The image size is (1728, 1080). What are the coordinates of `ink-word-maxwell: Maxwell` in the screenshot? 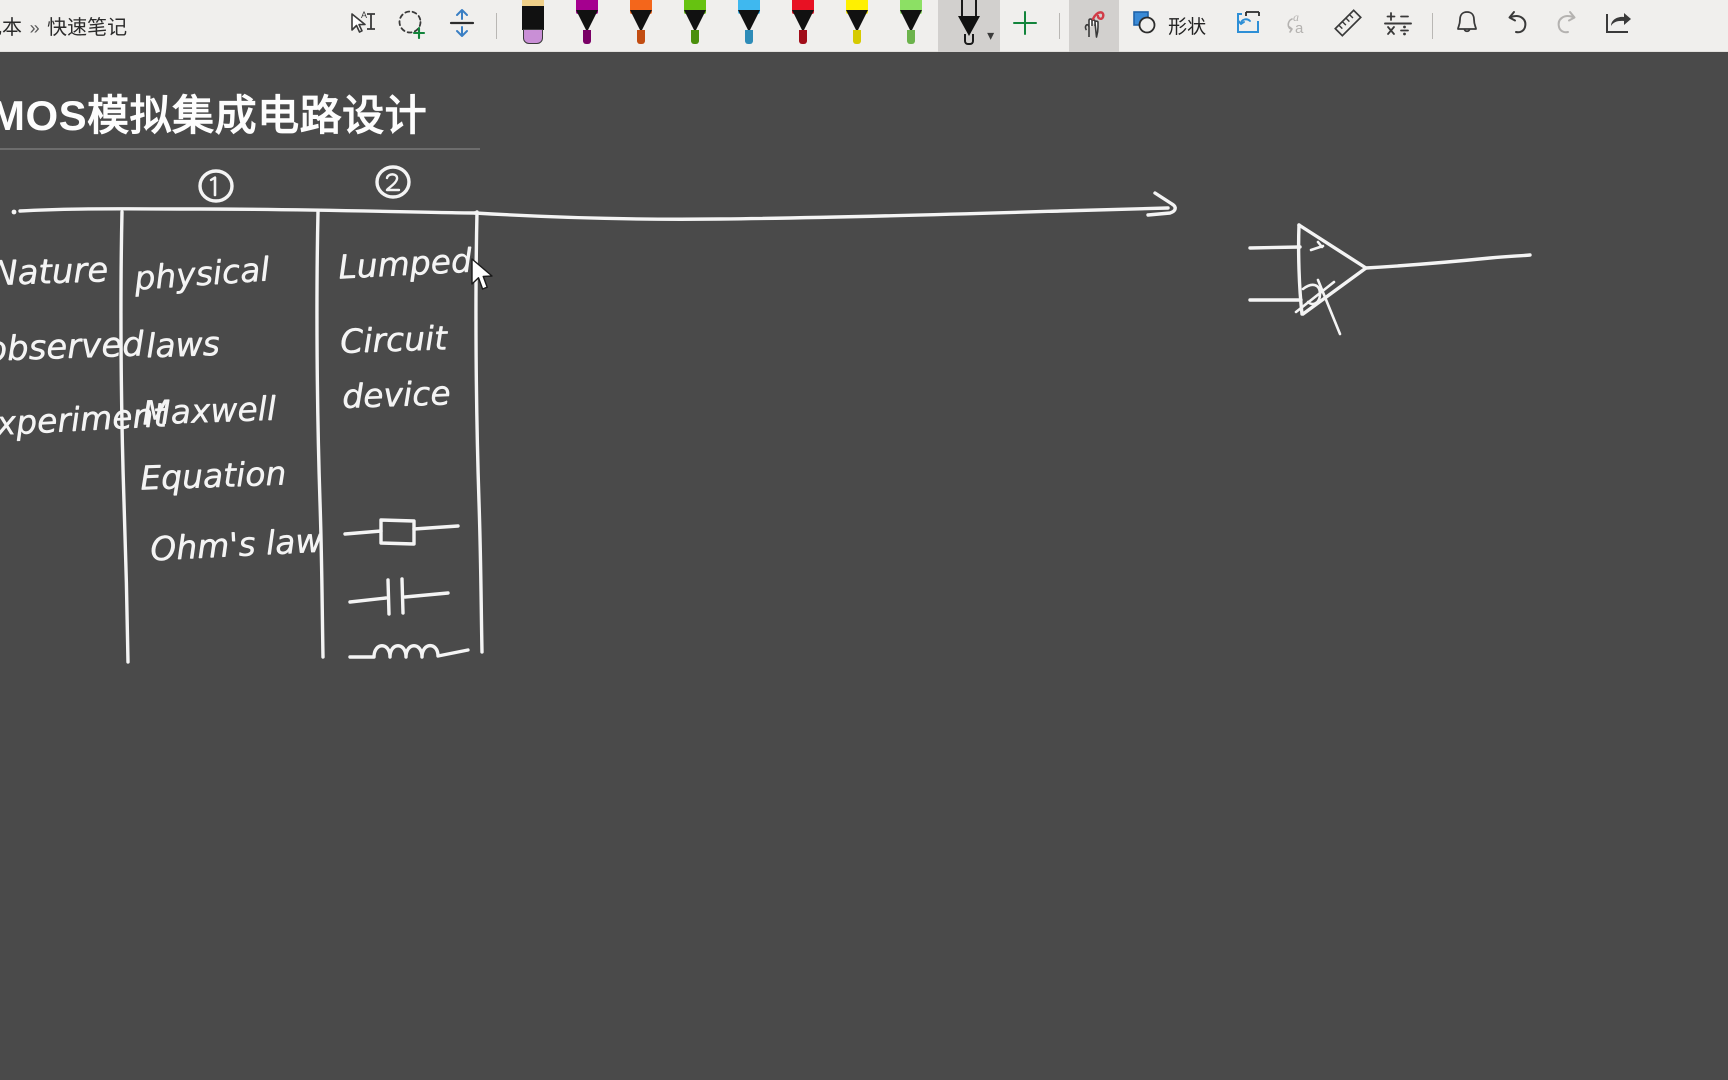 It's located at (209, 410).